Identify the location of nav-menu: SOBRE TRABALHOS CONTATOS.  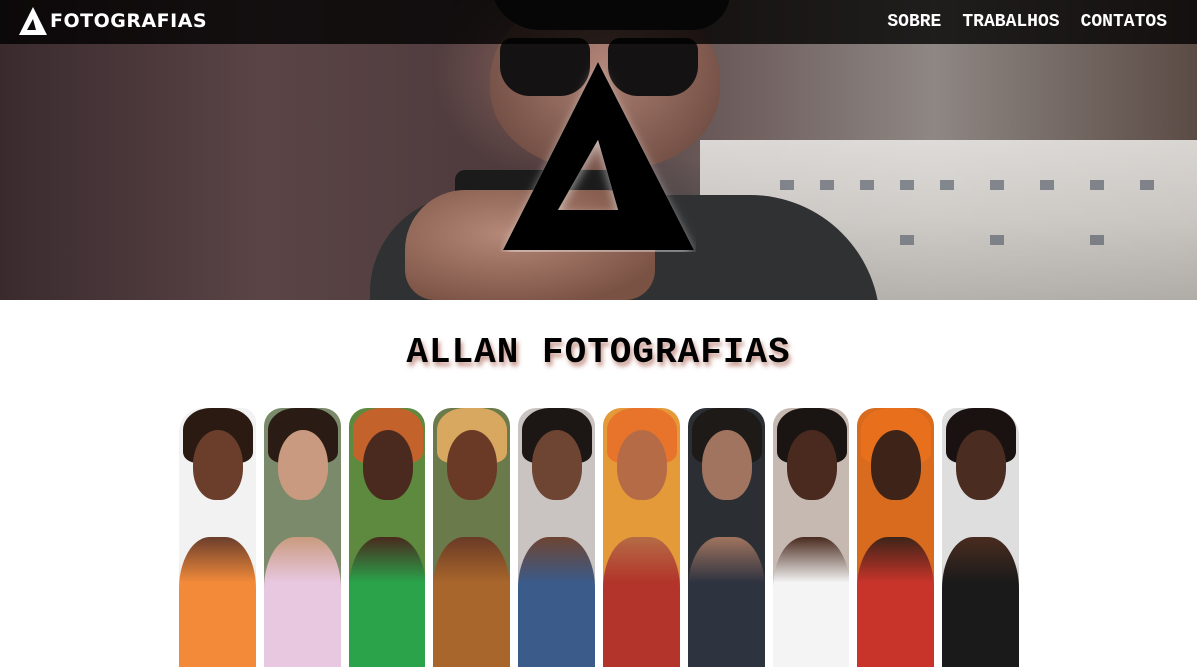
(1016, 22).